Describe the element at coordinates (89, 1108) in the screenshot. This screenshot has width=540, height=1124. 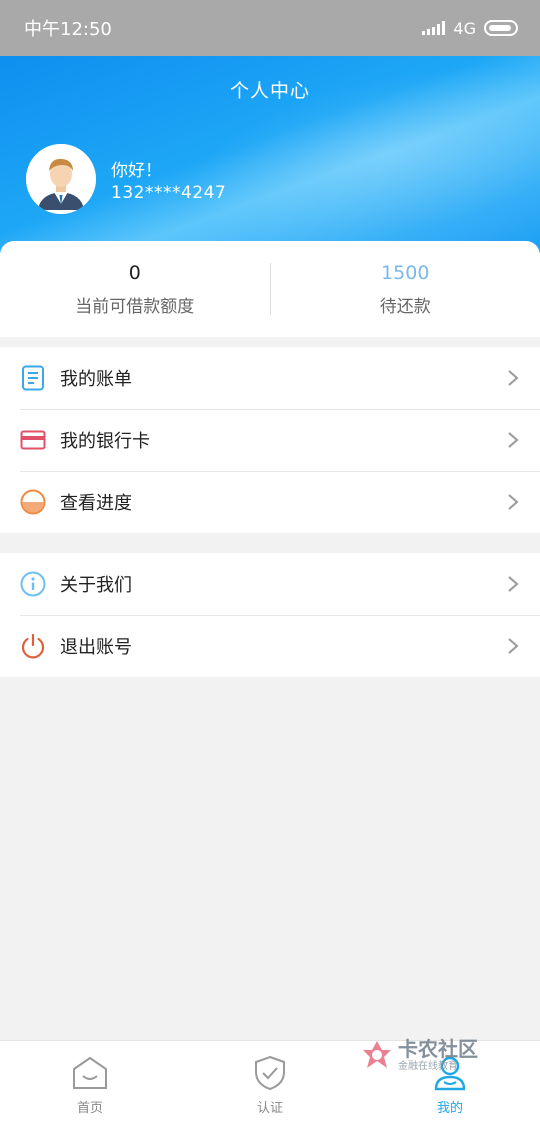
I see `nav-label-home: 首页` at that location.